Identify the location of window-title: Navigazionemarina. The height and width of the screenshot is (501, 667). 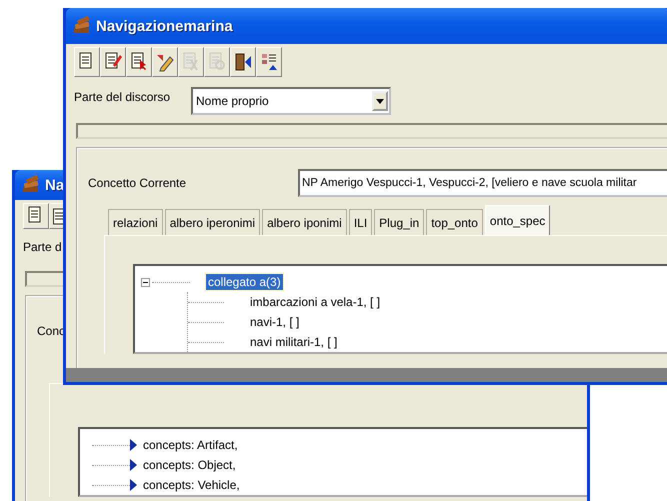
(164, 26).